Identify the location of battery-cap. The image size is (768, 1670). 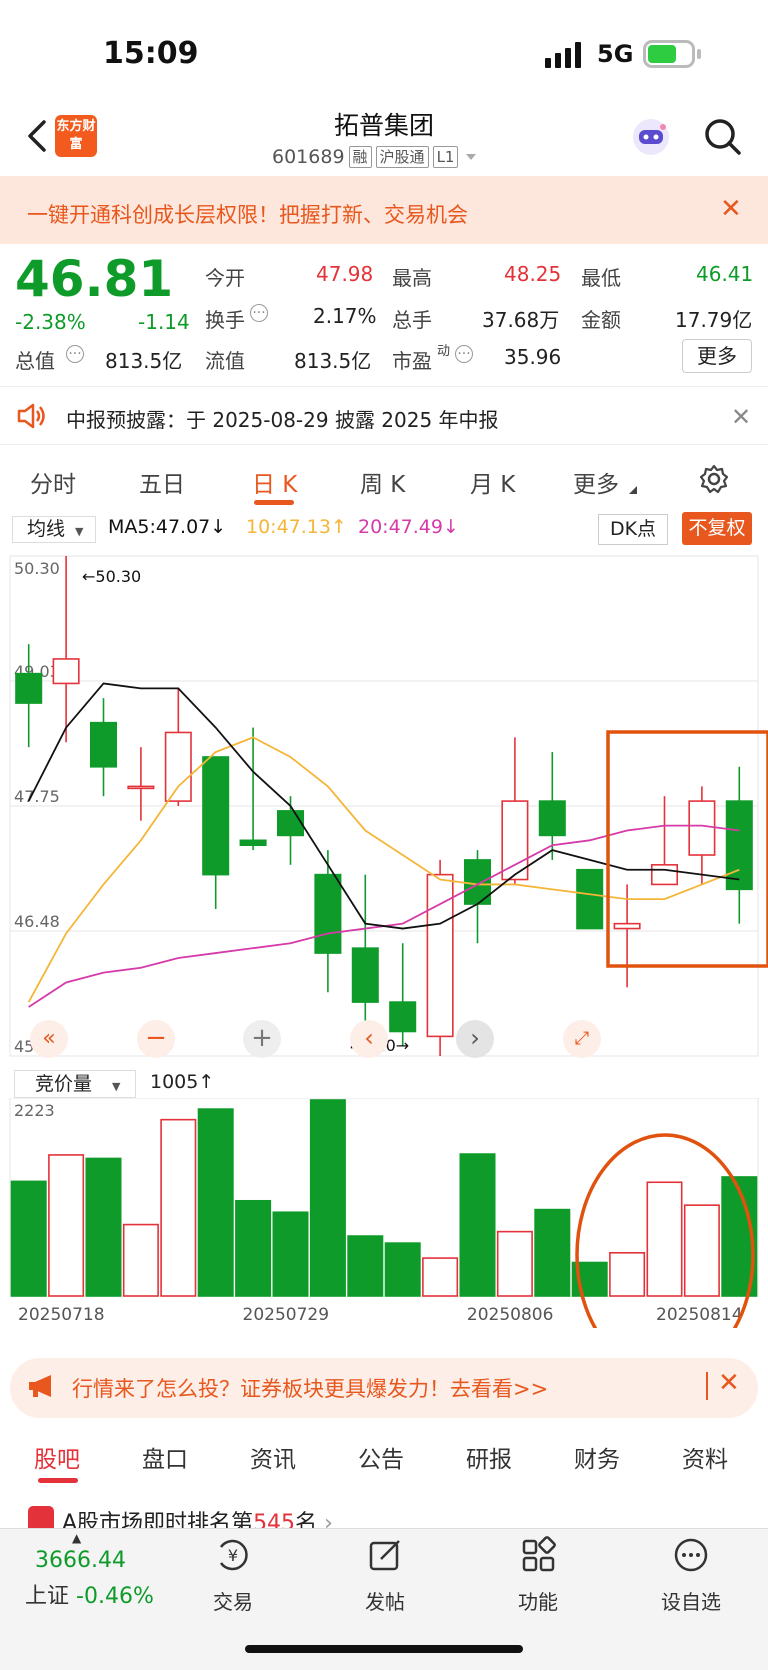
(699, 54).